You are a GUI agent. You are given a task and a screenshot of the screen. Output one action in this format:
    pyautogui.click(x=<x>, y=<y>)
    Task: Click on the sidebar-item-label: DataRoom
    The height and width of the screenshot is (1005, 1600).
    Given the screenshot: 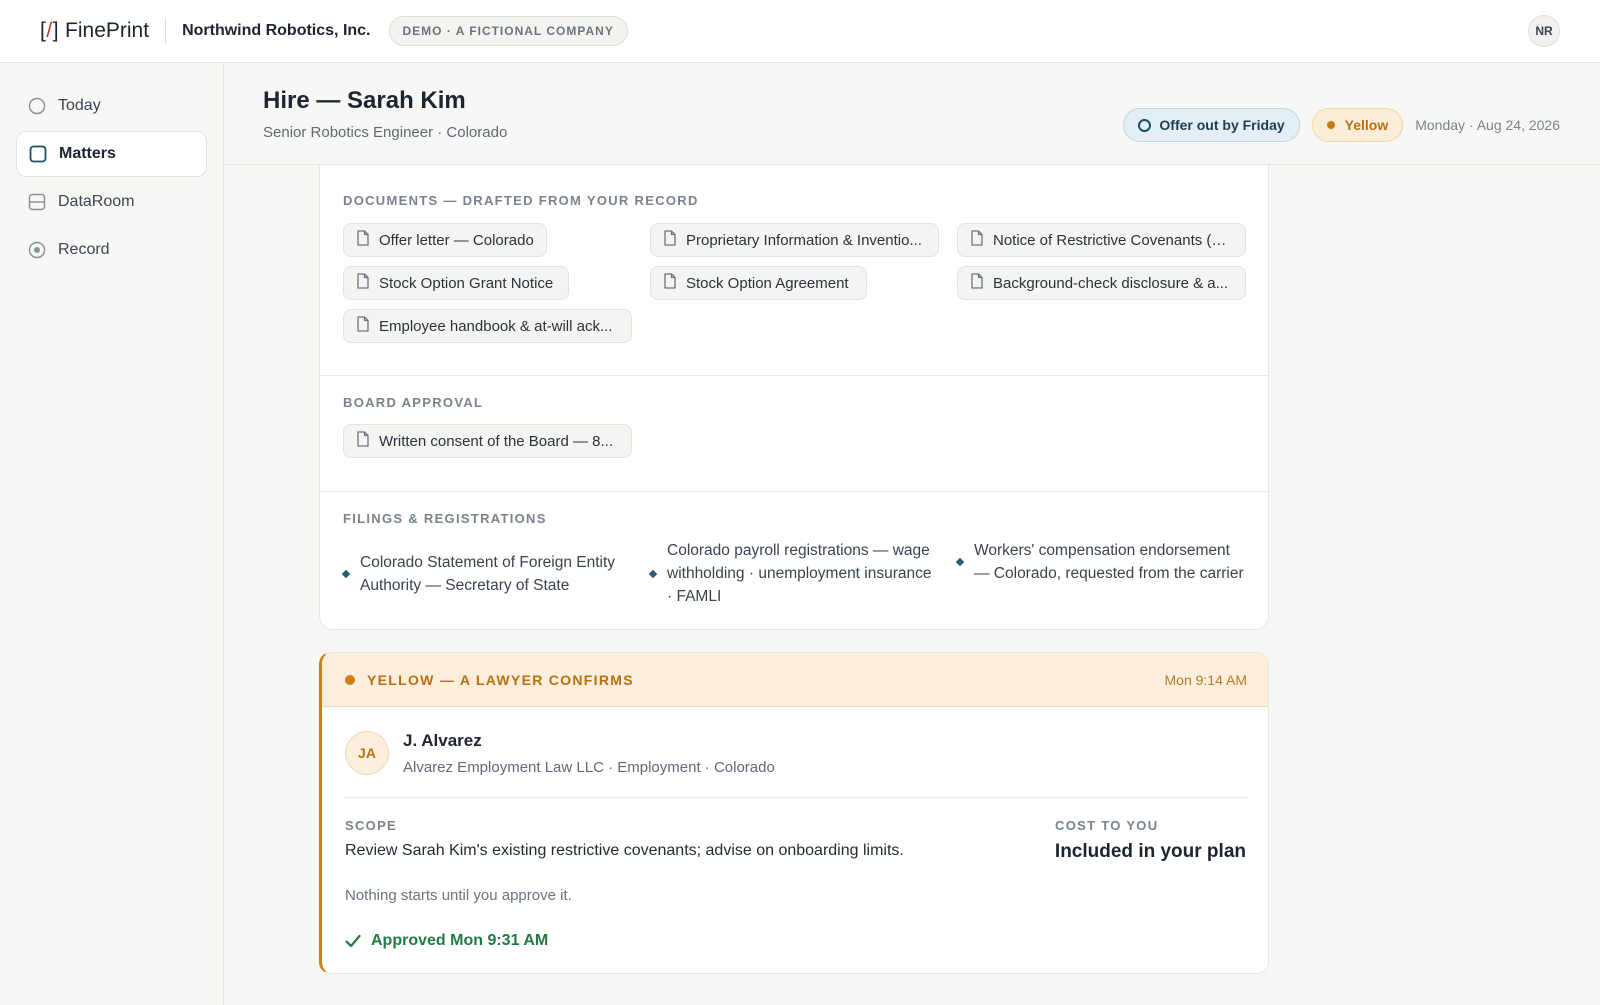 What is the action you would take?
    pyautogui.click(x=96, y=201)
    